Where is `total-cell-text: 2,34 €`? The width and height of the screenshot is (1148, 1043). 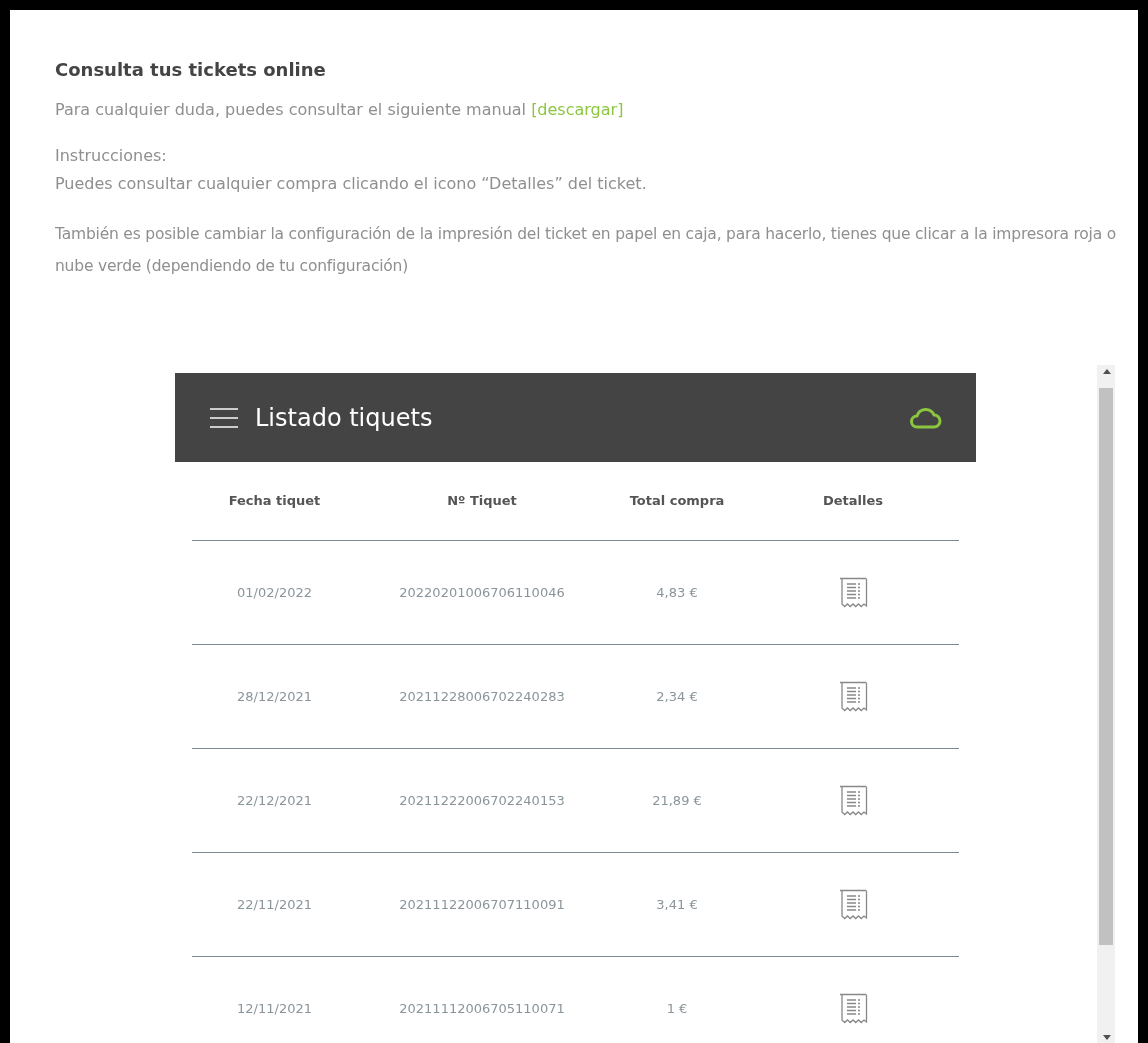
total-cell-text: 2,34 € is located at coordinates (677, 696).